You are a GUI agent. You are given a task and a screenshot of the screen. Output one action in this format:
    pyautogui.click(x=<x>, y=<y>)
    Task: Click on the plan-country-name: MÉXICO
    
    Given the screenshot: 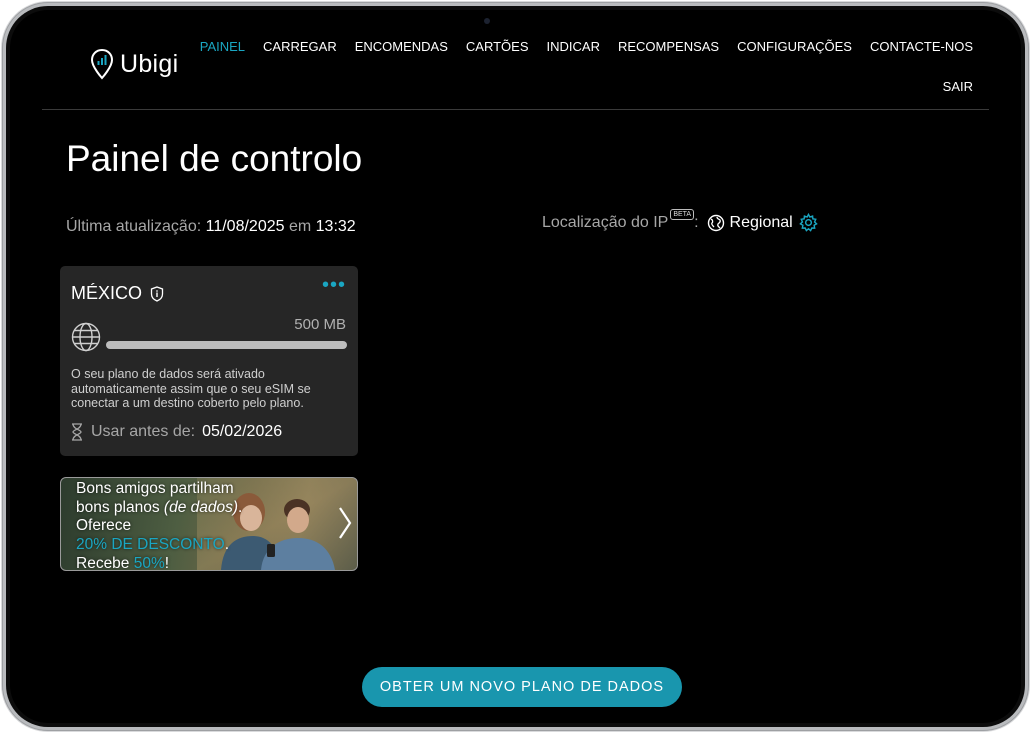 What is the action you would take?
    pyautogui.click(x=107, y=293)
    